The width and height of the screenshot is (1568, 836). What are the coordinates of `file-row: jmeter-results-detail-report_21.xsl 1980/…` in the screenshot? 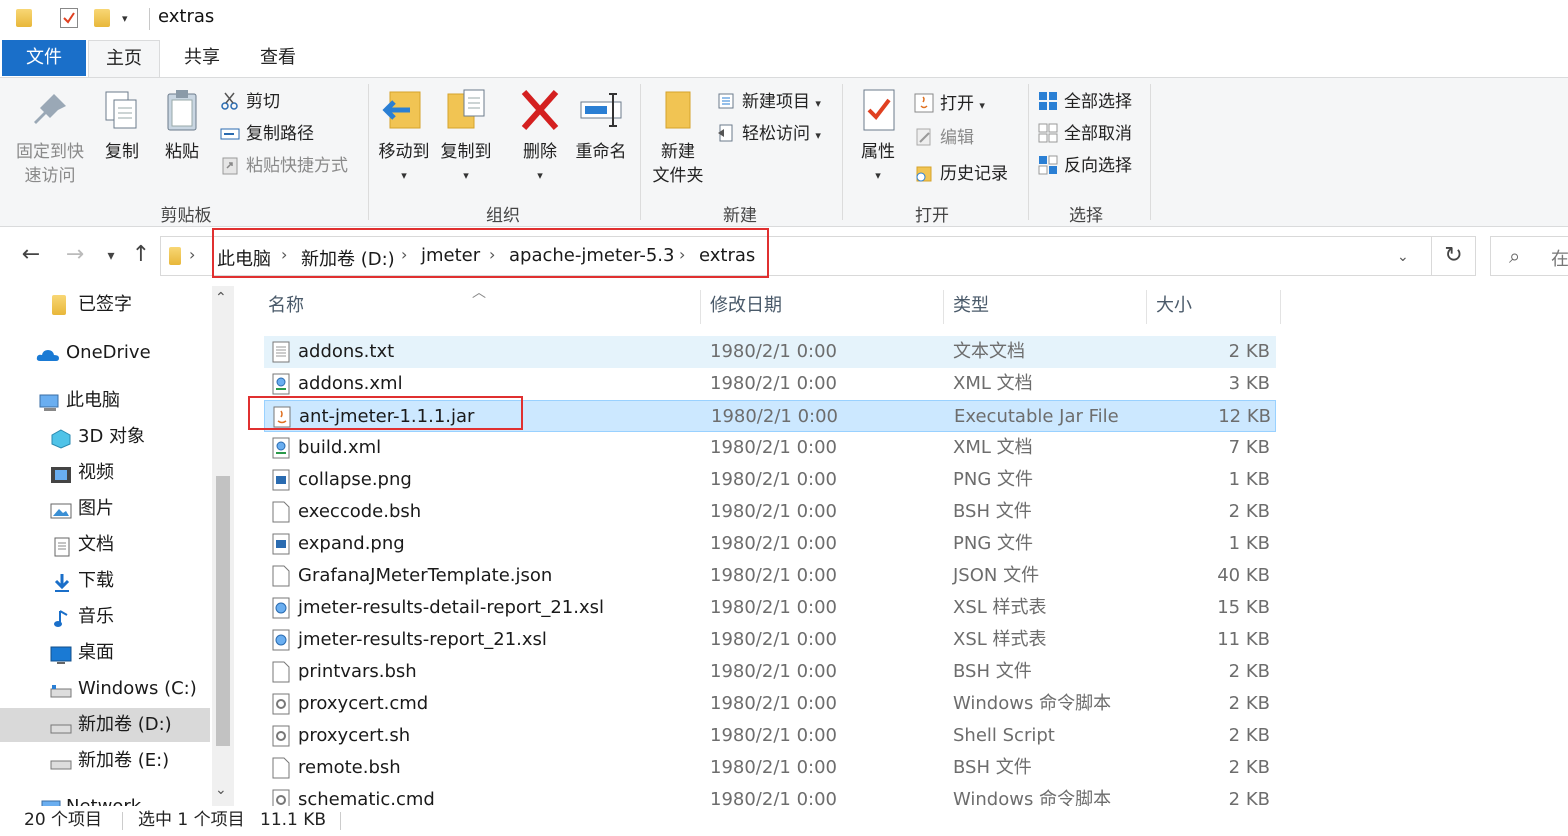 It's located at (770, 608).